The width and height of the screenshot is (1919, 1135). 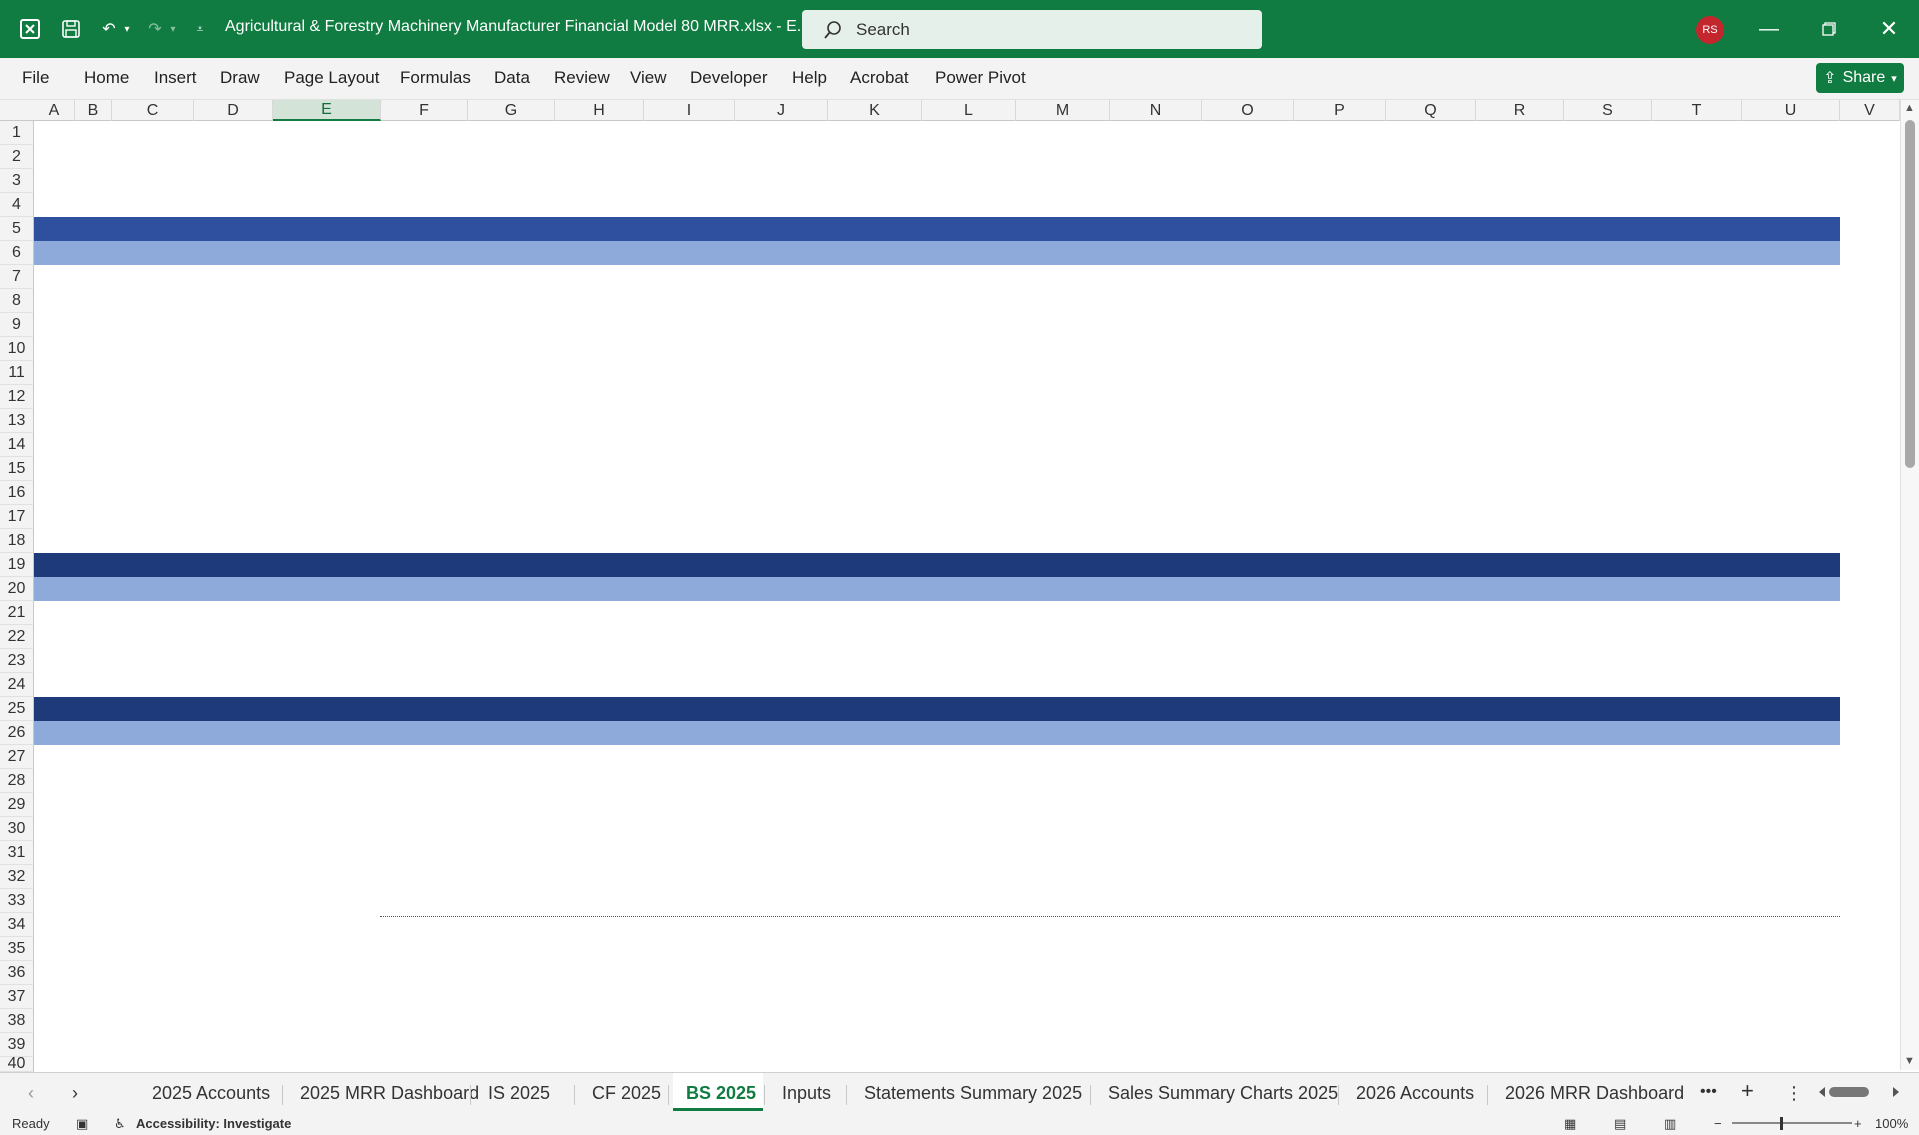 What do you see at coordinates (648, 78) in the screenshot?
I see `menu-tab-view: View` at bounding box center [648, 78].